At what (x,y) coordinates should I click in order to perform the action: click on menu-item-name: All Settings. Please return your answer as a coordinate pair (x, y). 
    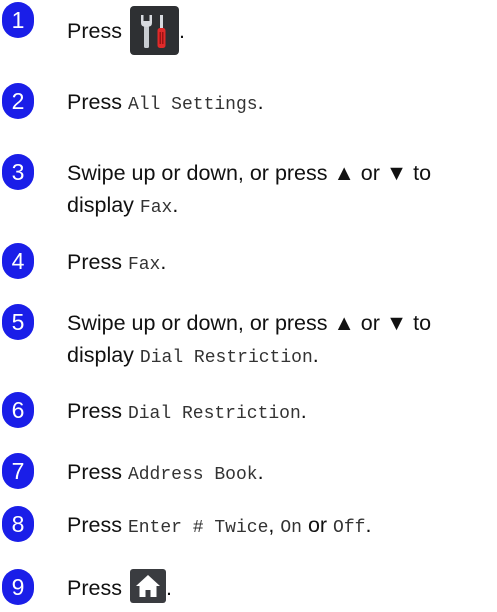
    Looking at the image, I should click on (192, 105).